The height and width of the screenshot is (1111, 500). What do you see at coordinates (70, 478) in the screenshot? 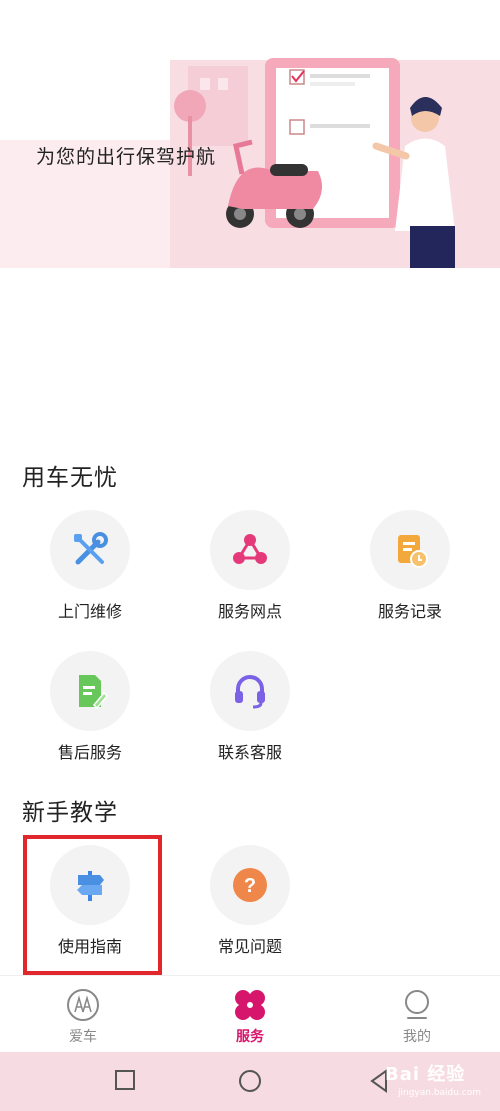
I see `section-title-car-care: 用车无忧` at bounding box center [70, 478].